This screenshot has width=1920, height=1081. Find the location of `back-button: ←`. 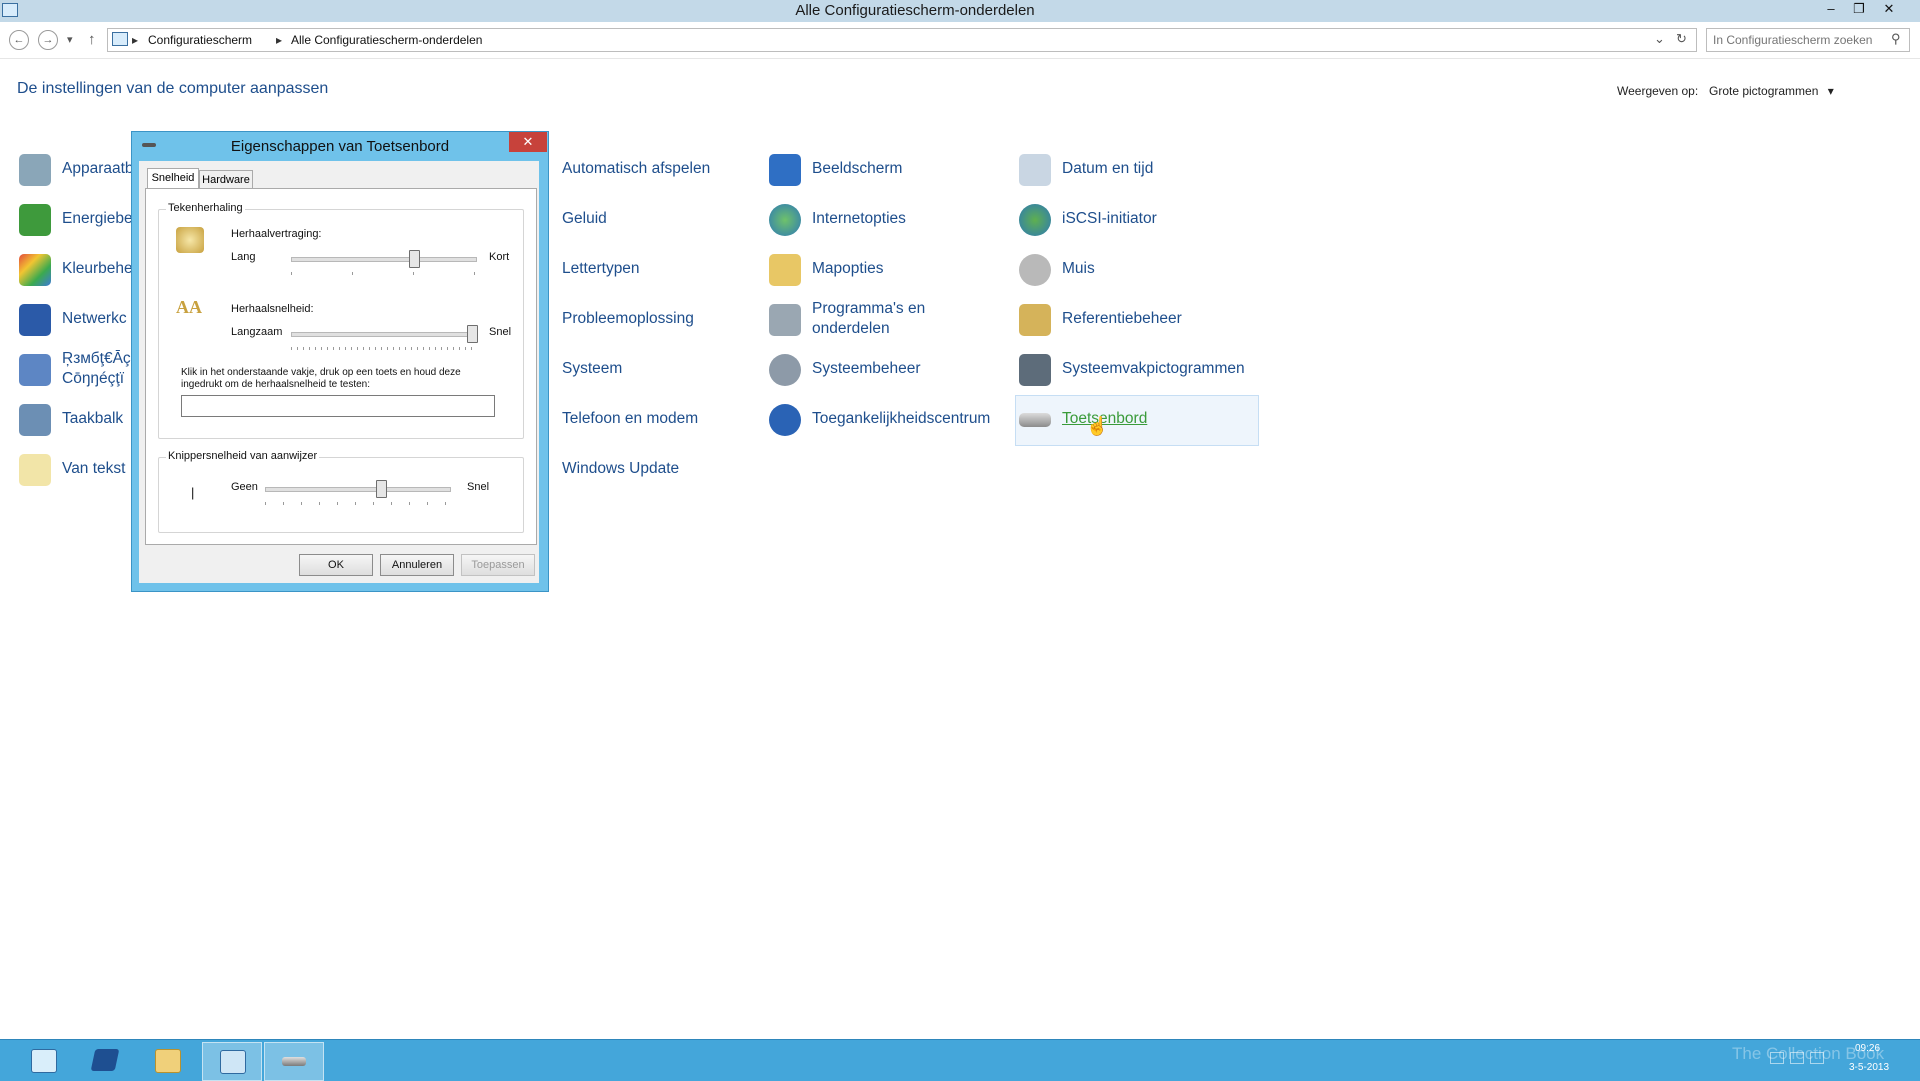

back-button: ← is located at coordinates (19, 40).